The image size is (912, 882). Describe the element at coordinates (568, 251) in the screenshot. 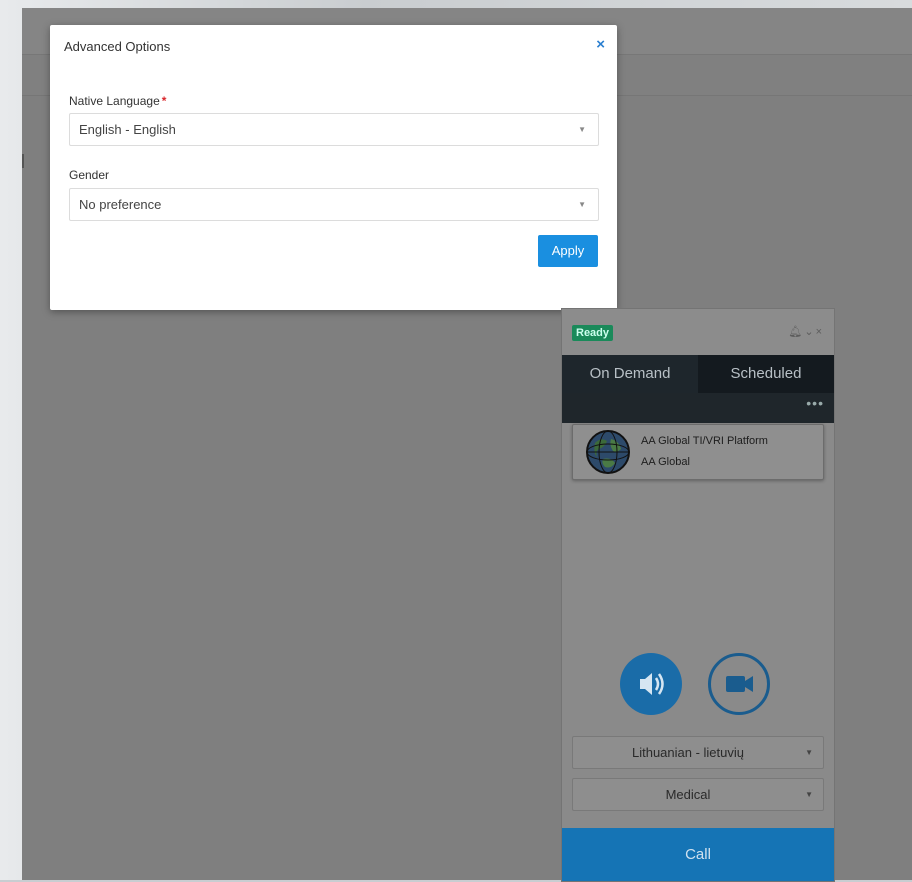

I see `apply-button: Apply` at that location.